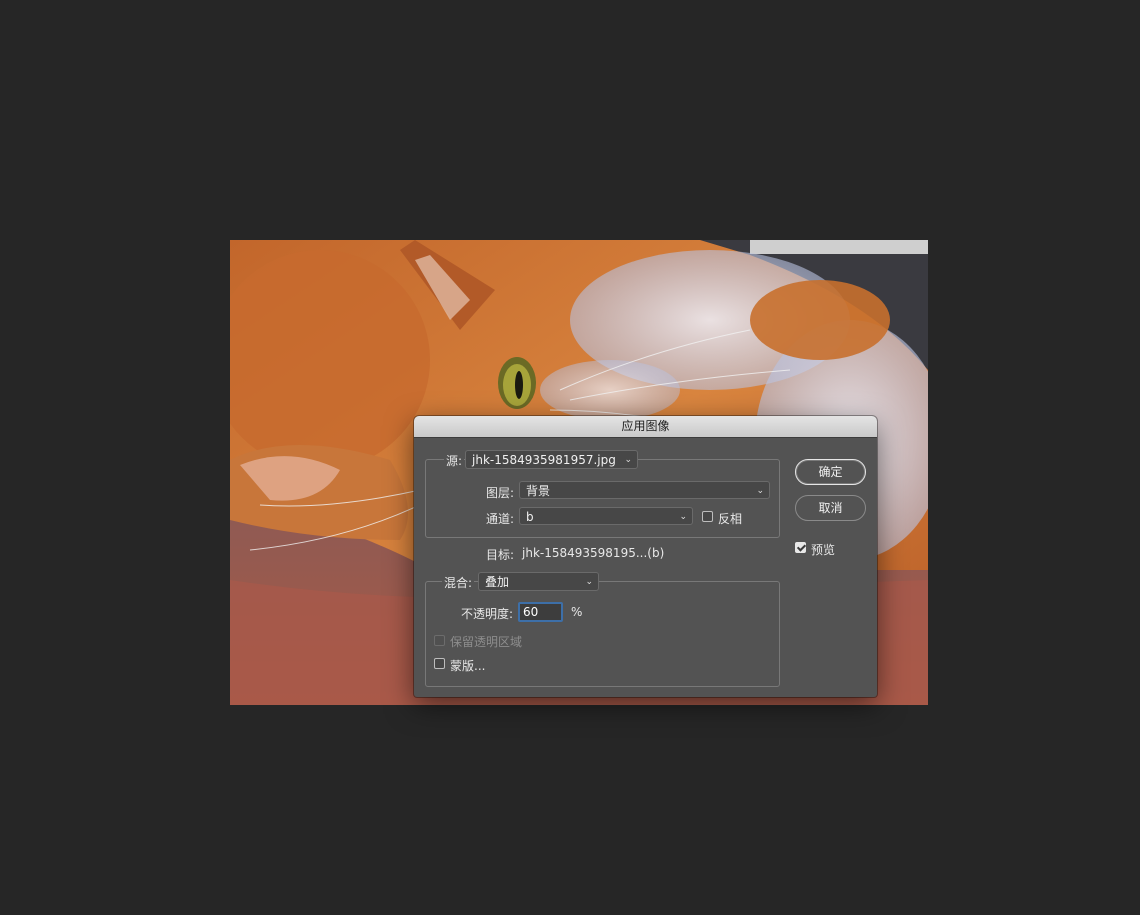  Describe the element at coordinates (707, 516) in the screenshot. I see `invert-checkbox` at that location.